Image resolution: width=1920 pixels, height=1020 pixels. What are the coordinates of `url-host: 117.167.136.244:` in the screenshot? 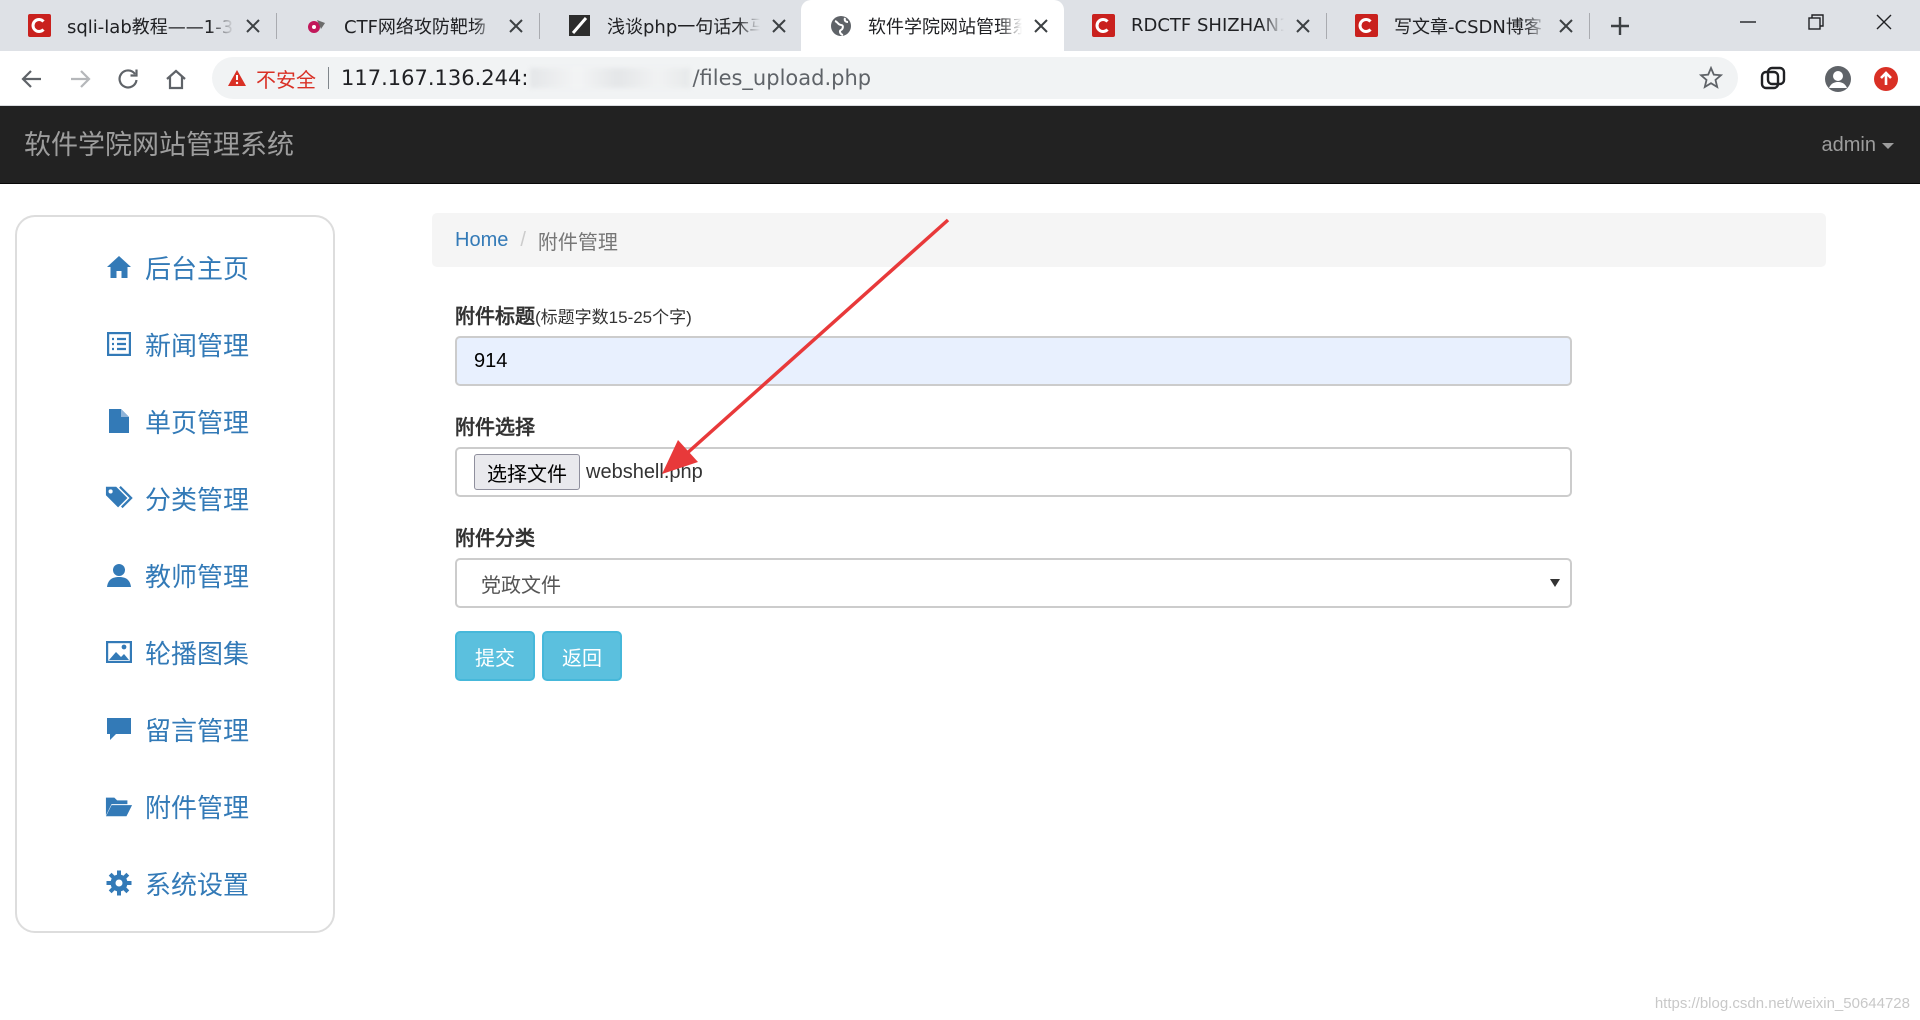 It's located at (435, 78).